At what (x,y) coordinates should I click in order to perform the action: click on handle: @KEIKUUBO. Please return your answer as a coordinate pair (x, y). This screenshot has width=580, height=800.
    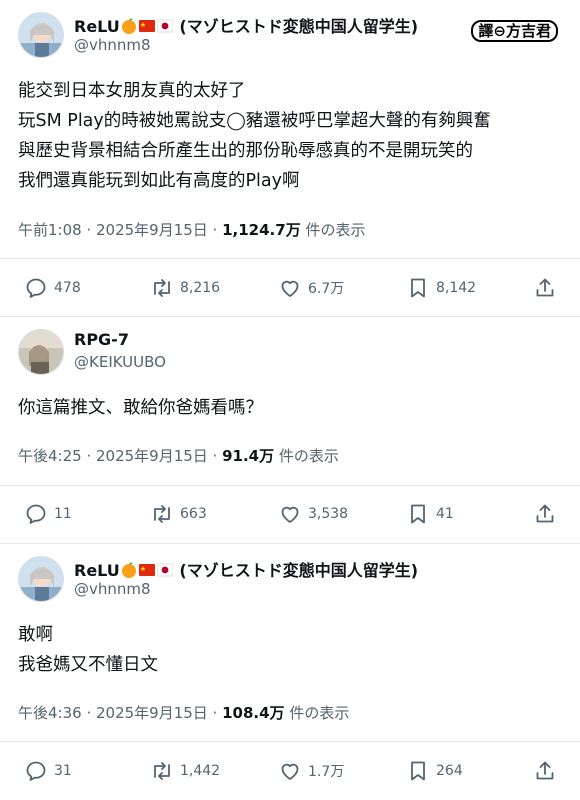
    Looking at the image, I should click on (120, 362).